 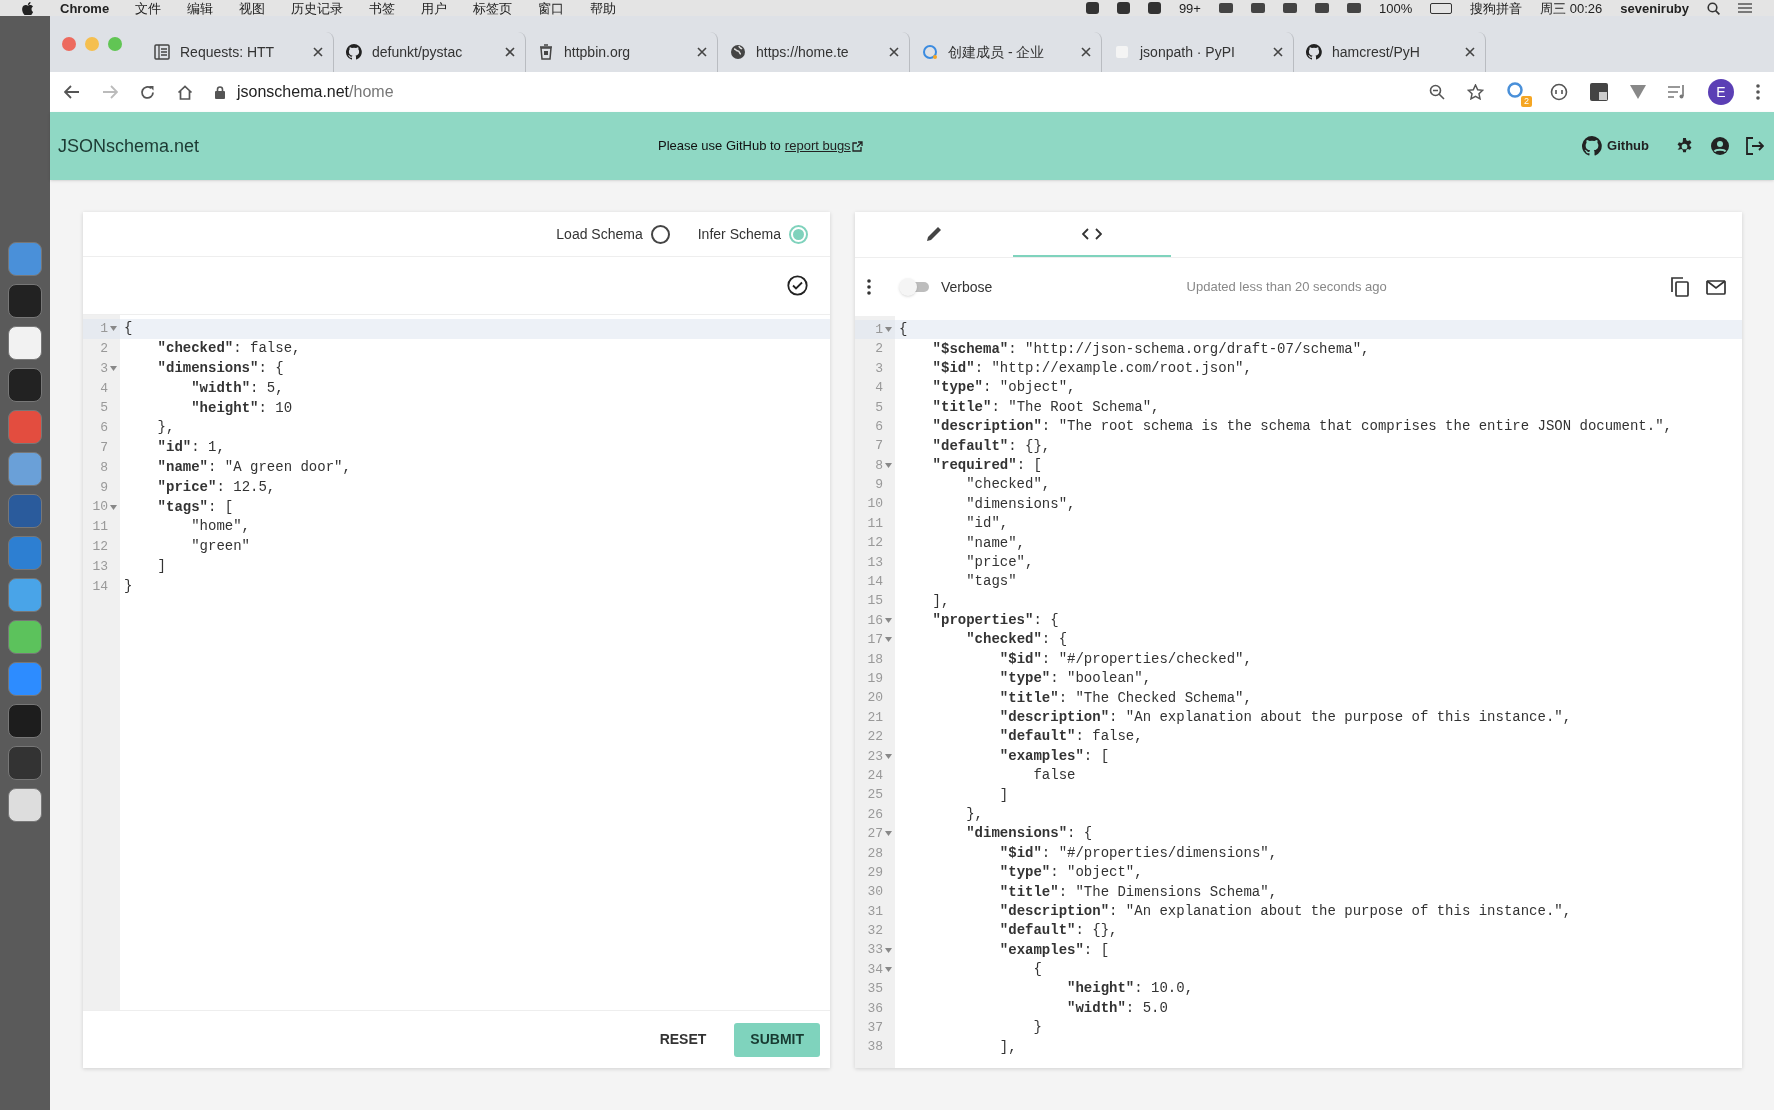 I want to click on menu-item: 编辑, so click(x=200, y=8).